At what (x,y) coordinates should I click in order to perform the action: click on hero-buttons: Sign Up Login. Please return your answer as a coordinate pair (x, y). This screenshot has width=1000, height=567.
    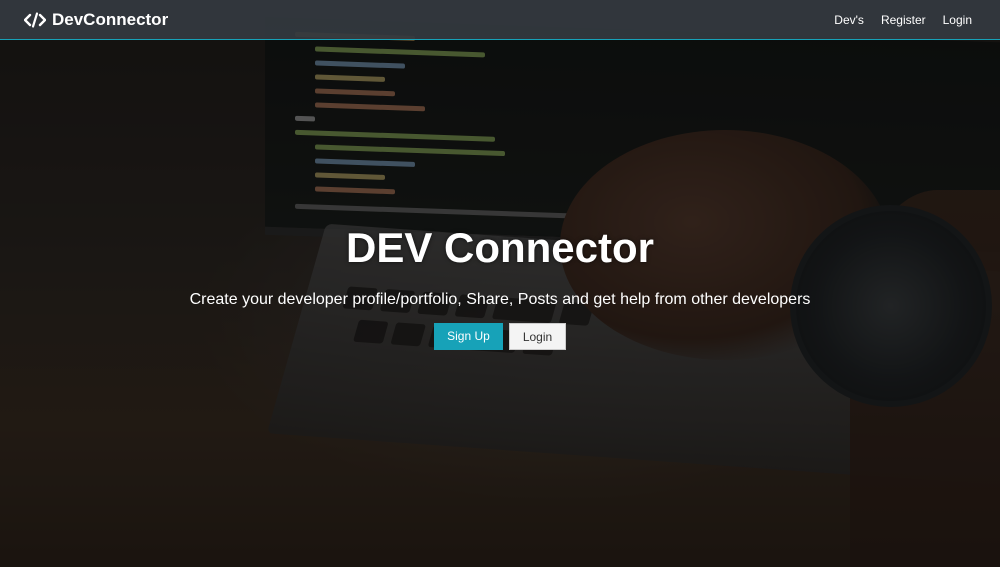
    Looking at the image, I should click on (500, 336).